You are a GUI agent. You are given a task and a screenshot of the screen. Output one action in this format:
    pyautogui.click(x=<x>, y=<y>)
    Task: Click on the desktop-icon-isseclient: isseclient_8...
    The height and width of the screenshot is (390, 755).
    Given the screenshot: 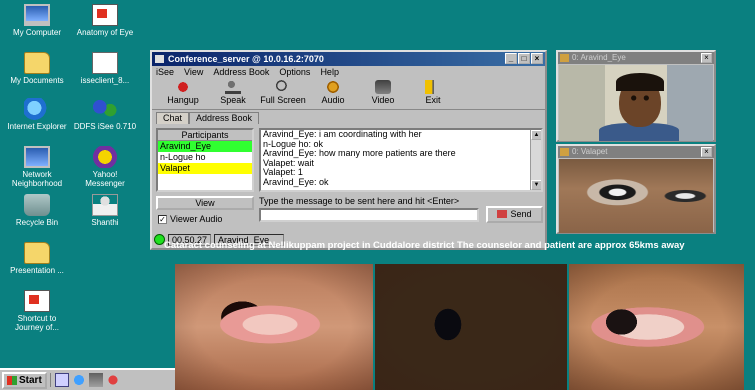 What is the action you would take?
    pyautogui.click(x=105, y=68)
    